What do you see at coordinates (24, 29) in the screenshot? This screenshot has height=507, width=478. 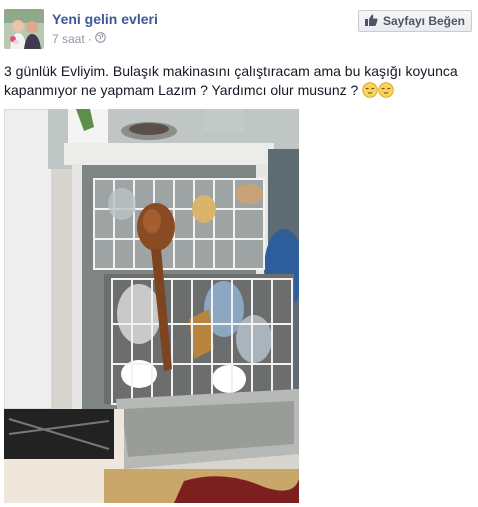 I see `page-avatar` at bounding box center [24, 29].